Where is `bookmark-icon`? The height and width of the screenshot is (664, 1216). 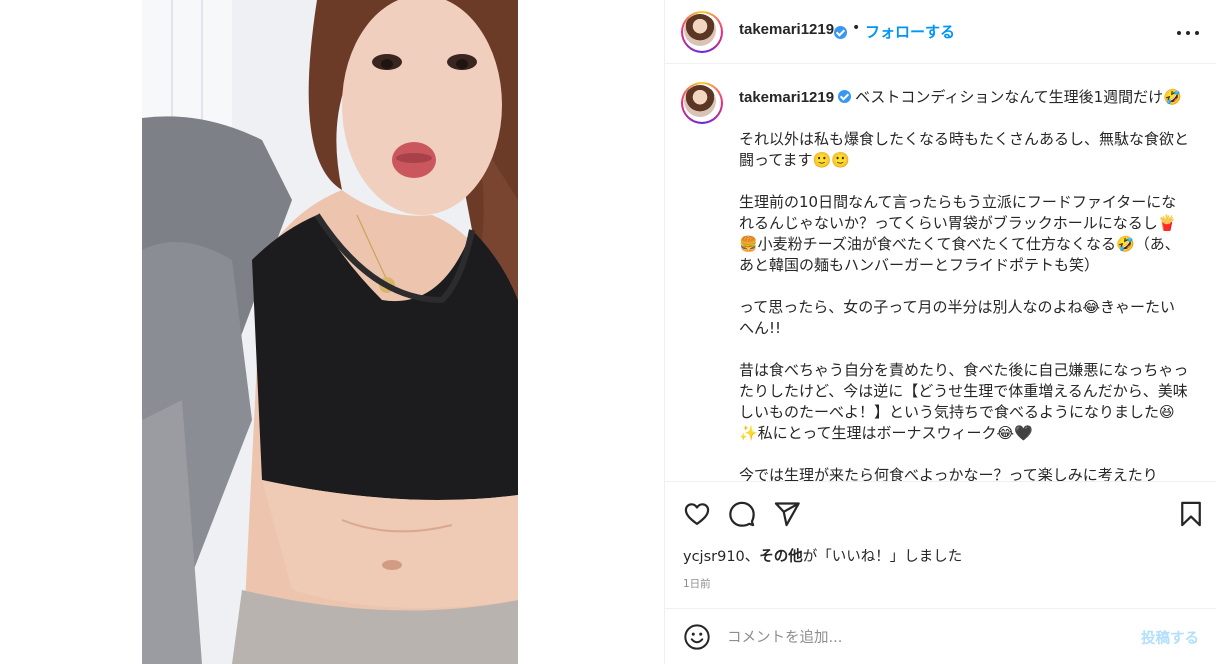 bookmark-icon is located at coordinates (1191, 514).